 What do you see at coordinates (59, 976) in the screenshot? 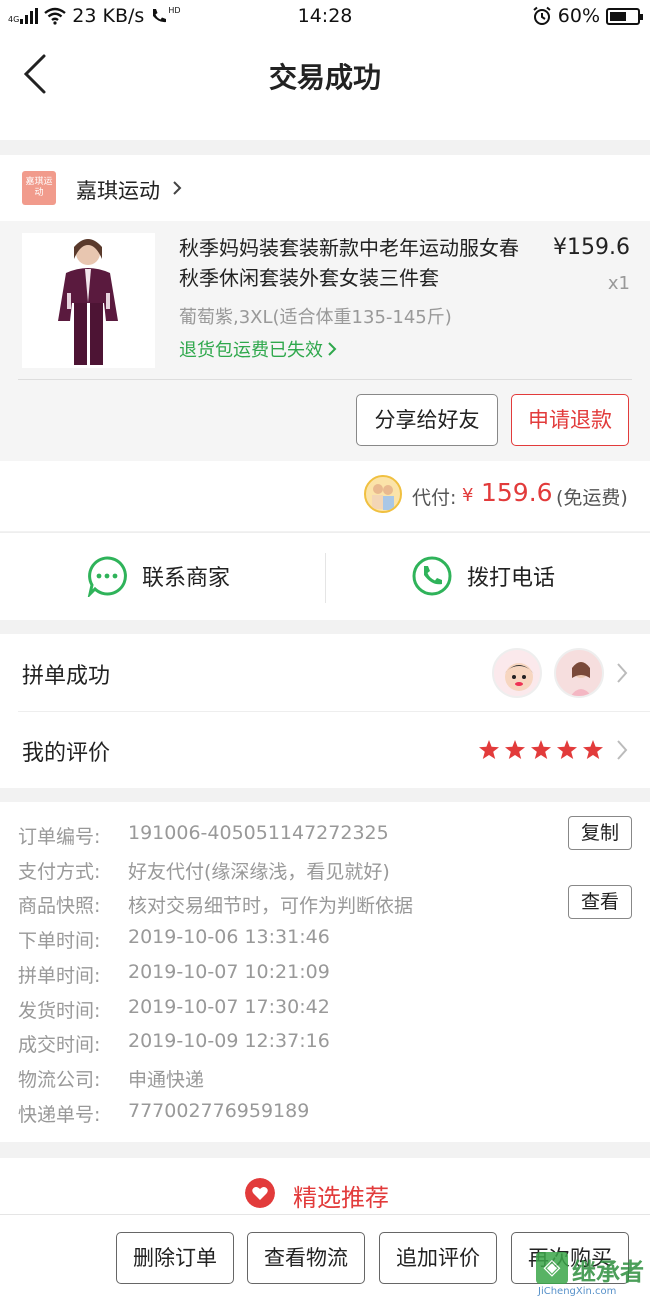
I see `info-key: 拼单时间:` at bounding box center [59, 976].